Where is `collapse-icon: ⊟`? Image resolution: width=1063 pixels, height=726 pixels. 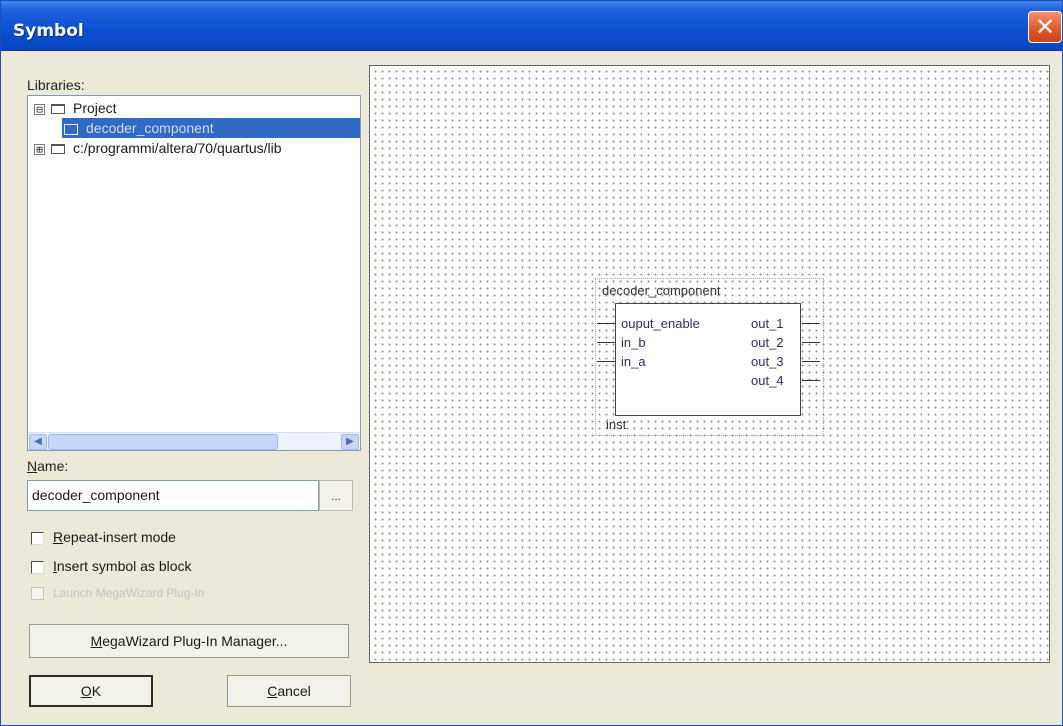
collapse-icon: ⊟ is located at coordinates (39, 109).